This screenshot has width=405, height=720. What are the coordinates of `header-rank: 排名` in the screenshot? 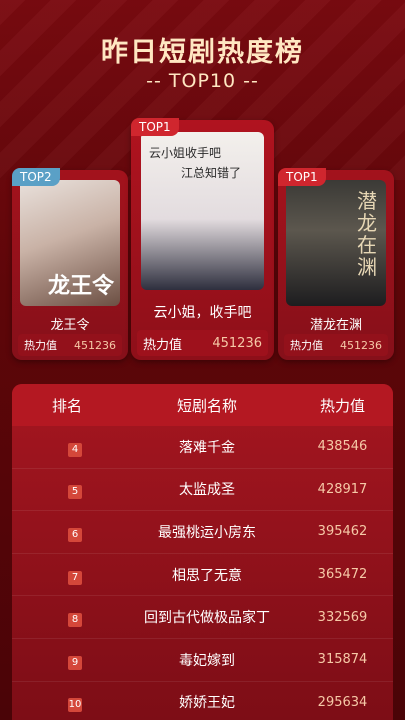 It's located at (66, 405).